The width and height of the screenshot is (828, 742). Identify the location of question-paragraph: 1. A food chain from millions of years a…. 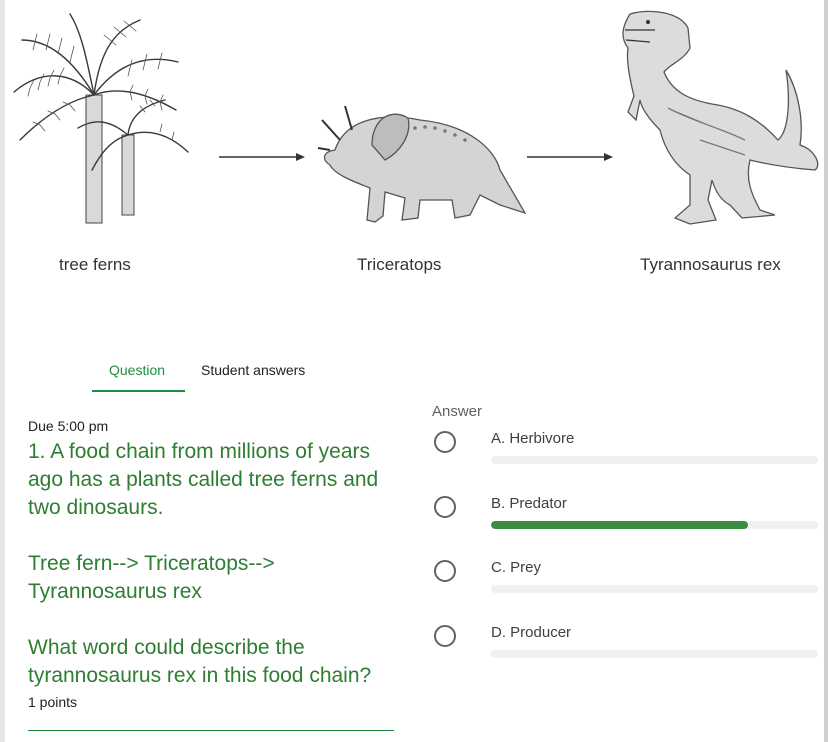
(203, 479).